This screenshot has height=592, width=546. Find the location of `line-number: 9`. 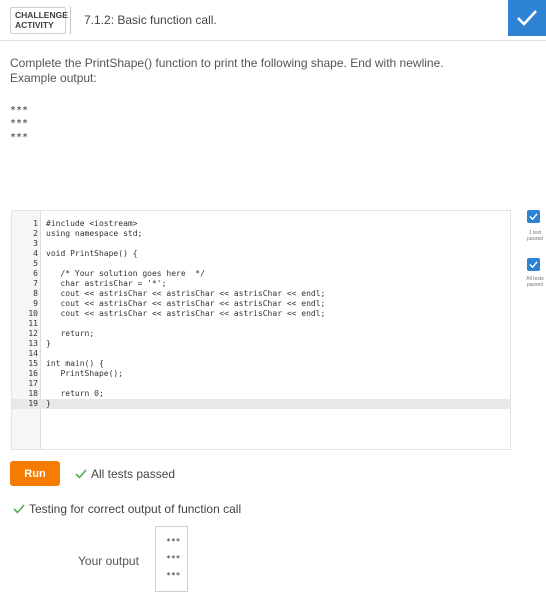

line-number: 9 is located at coordinates (35, 303).